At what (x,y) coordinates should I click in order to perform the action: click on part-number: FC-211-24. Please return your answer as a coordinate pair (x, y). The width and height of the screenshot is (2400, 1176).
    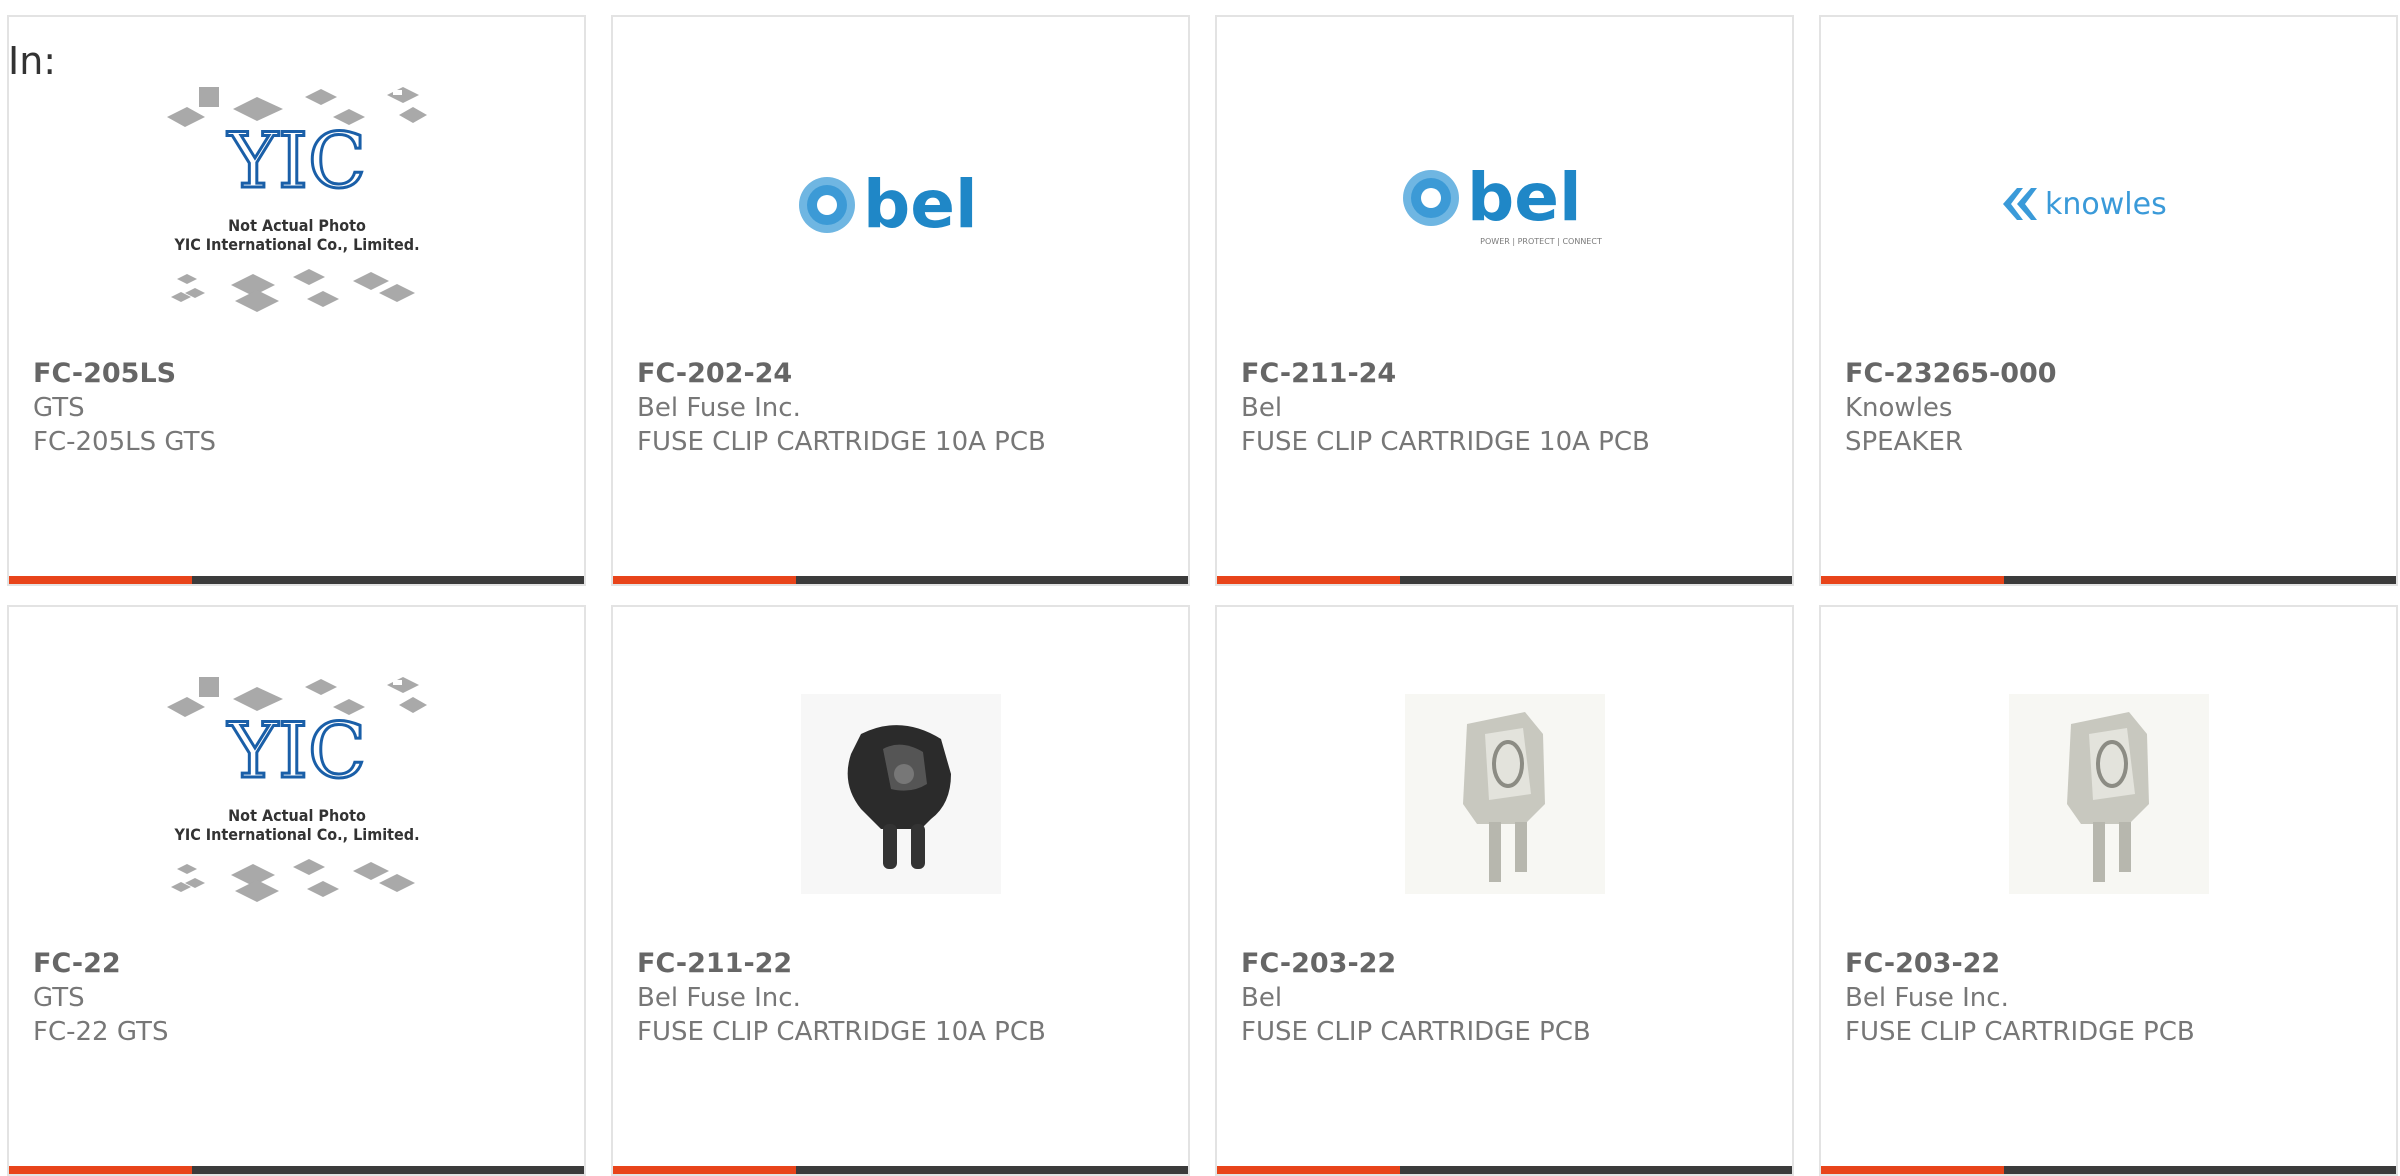
    Looking at the image, I should click on (1511, 374).